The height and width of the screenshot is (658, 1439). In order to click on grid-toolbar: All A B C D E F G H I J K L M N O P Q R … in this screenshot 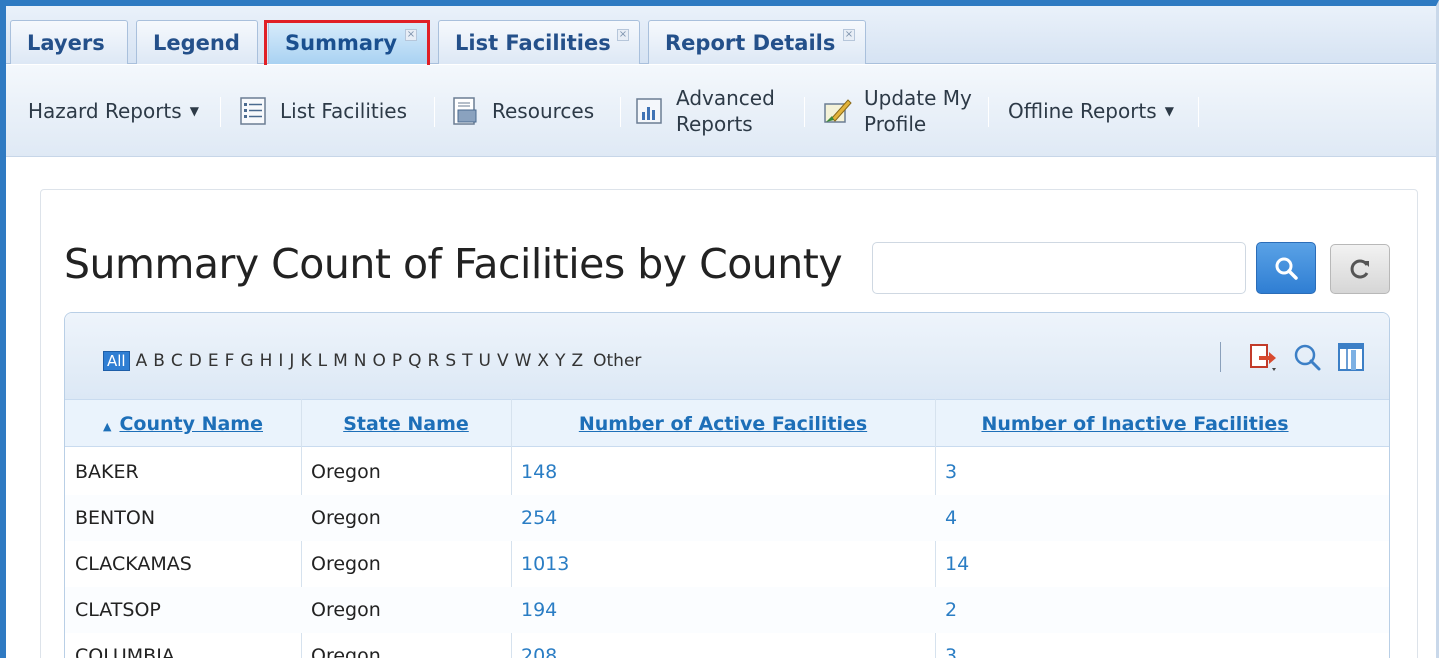, I will do `click(727, 356)`.